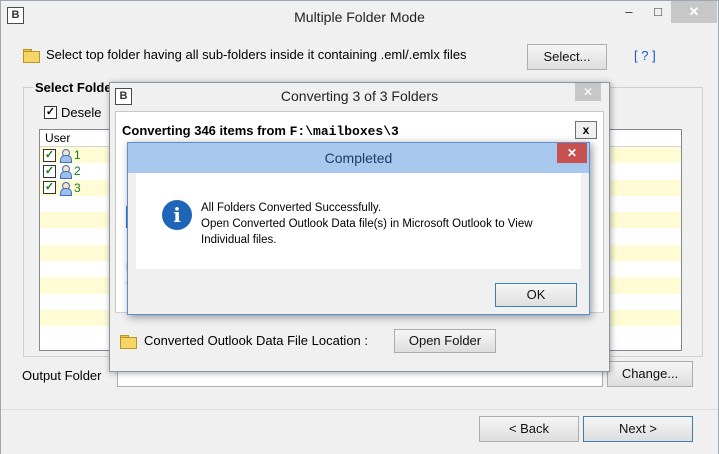 This screenshot has height=454, width=719. Describe the element at coordinates (81, 112) in the screenshot. I see `deselect-label: Desele` at that location.